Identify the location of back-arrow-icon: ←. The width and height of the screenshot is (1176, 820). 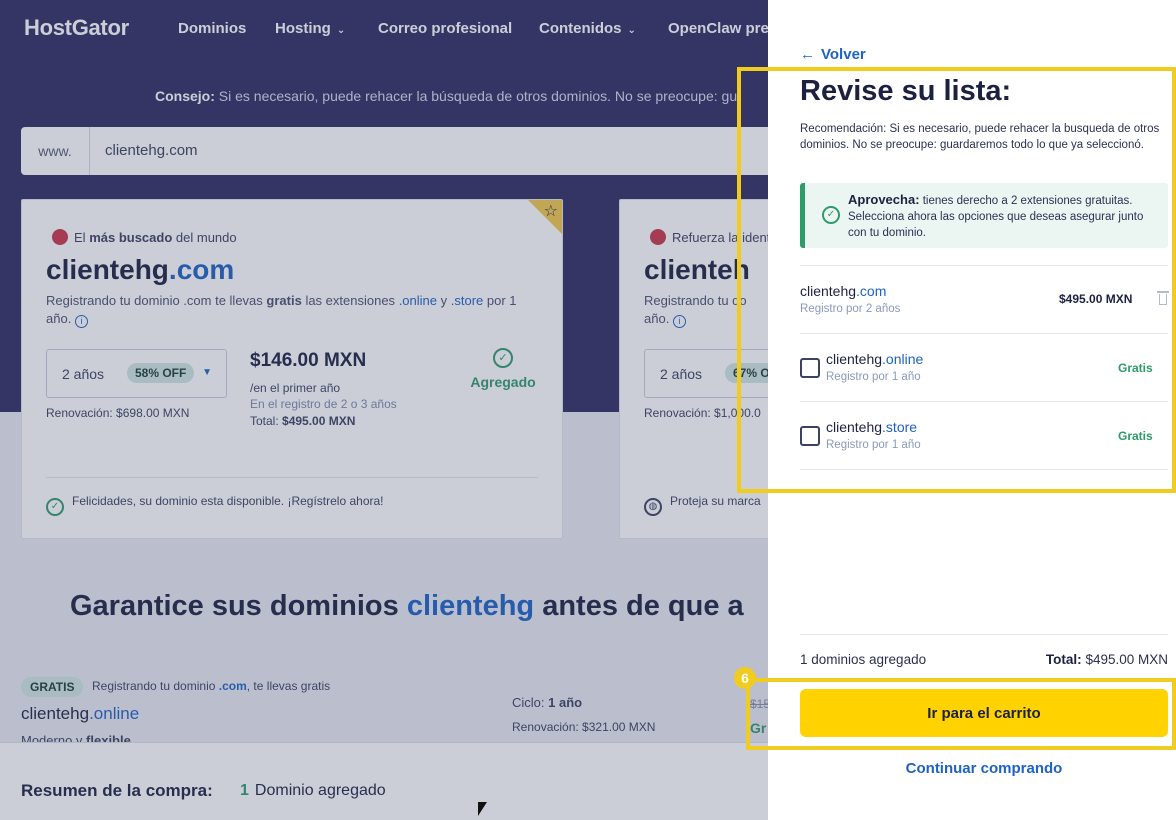
(807, 54).